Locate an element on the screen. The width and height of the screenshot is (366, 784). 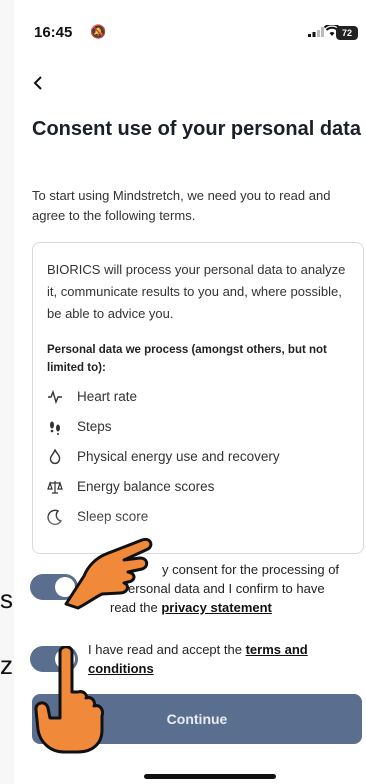
balance-icon is located at coordinates (55, 487).